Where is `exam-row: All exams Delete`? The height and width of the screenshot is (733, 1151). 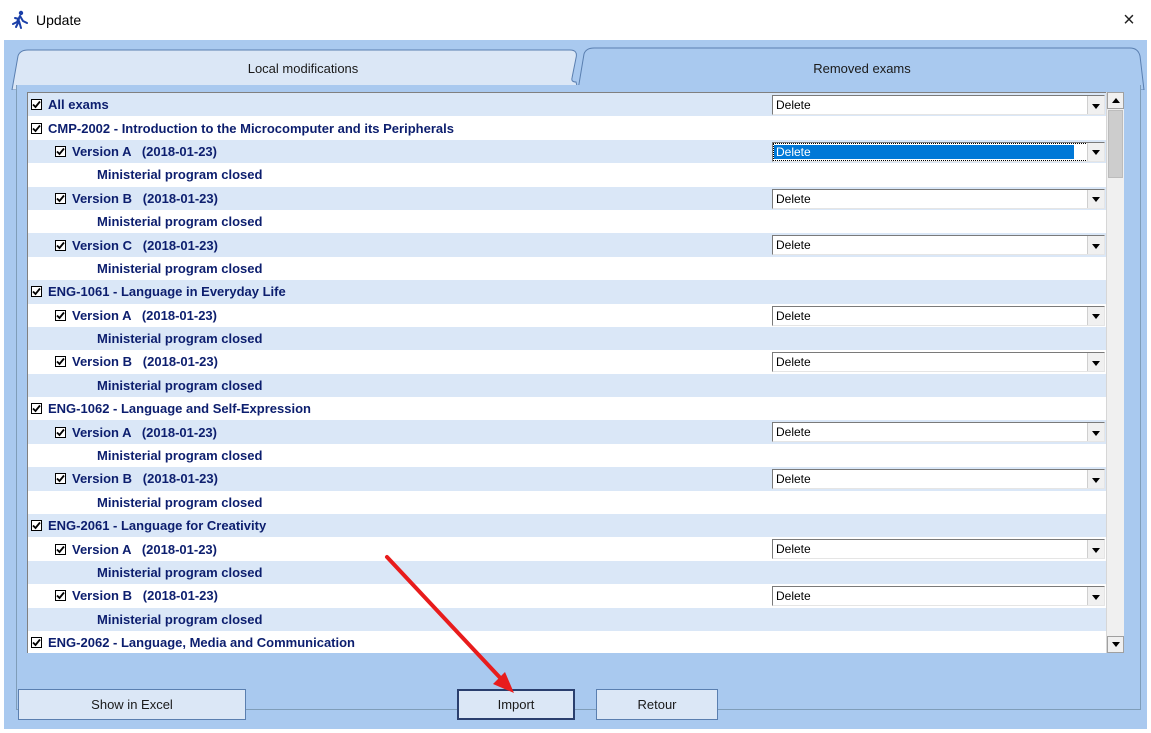 exam-row: All exams Delete is located at coordinates (567, 105).